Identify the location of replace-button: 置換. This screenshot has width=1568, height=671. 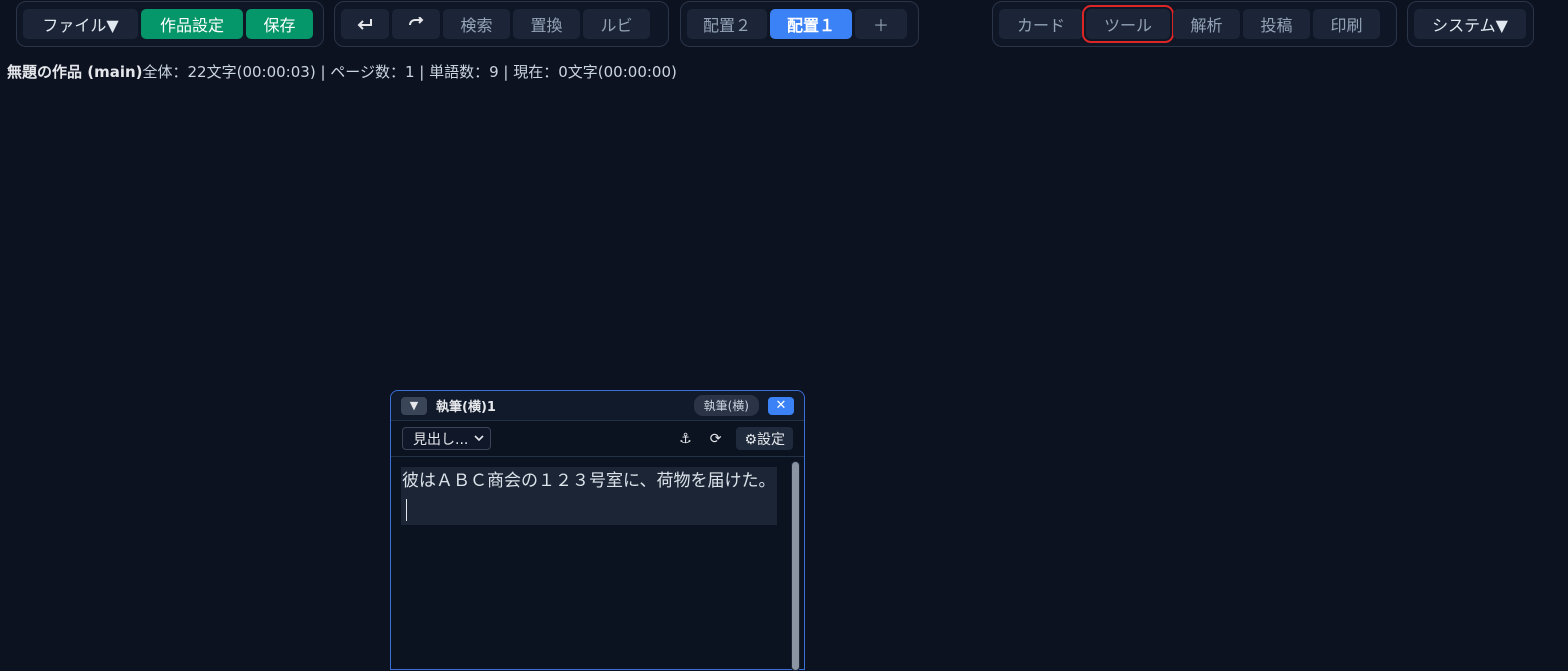
(546, 24).